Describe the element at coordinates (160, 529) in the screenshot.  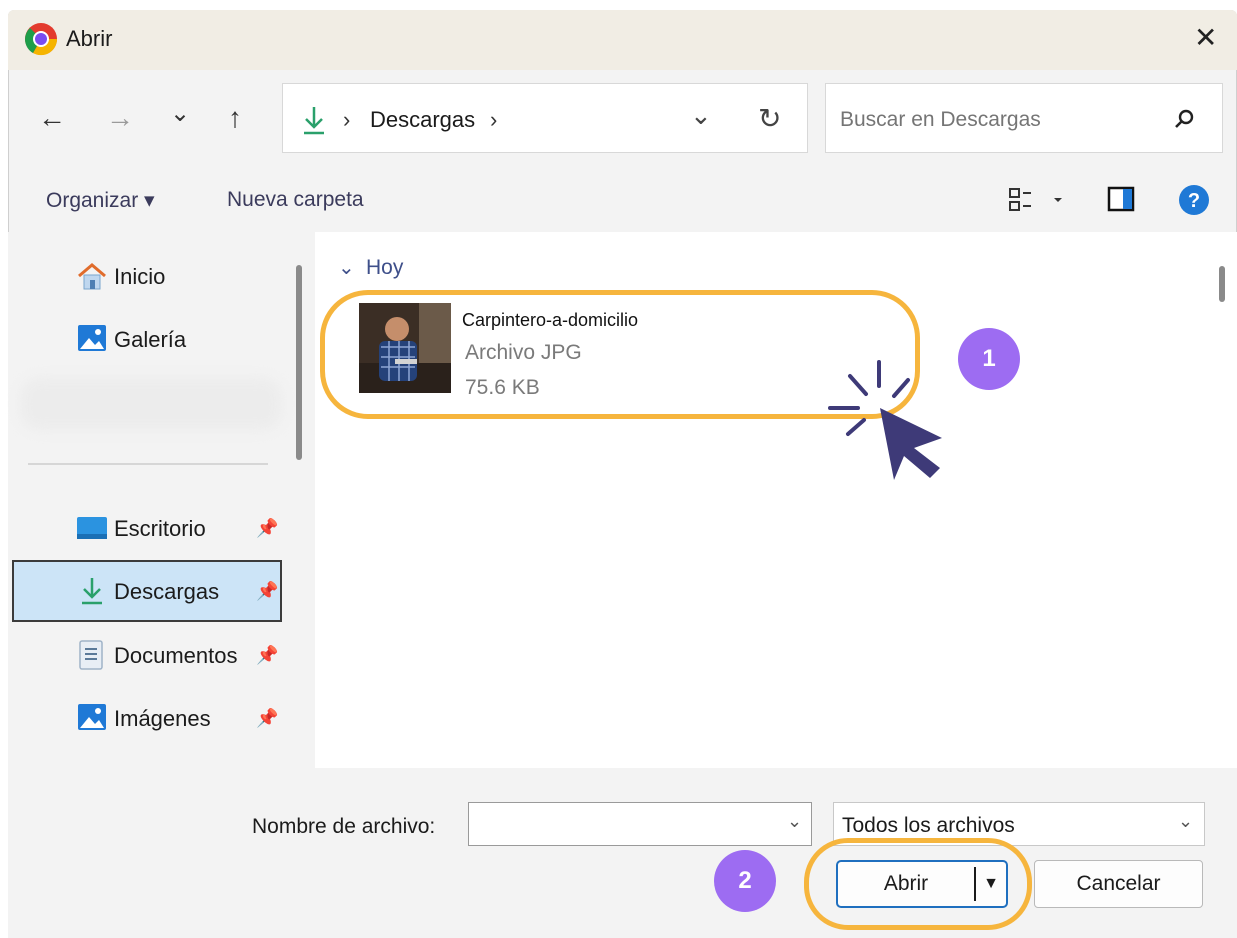
I see `sidebar-item-escritorio: Escritorio` at that location.